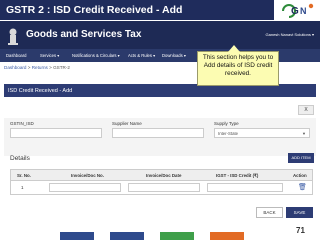 This screenshot has height=240, width=320. What do you see at coordinates (87, 175) in the screenshot?
I see `col-invoice-no: Invoice/Doc No.` at bounding box center [87, 175].